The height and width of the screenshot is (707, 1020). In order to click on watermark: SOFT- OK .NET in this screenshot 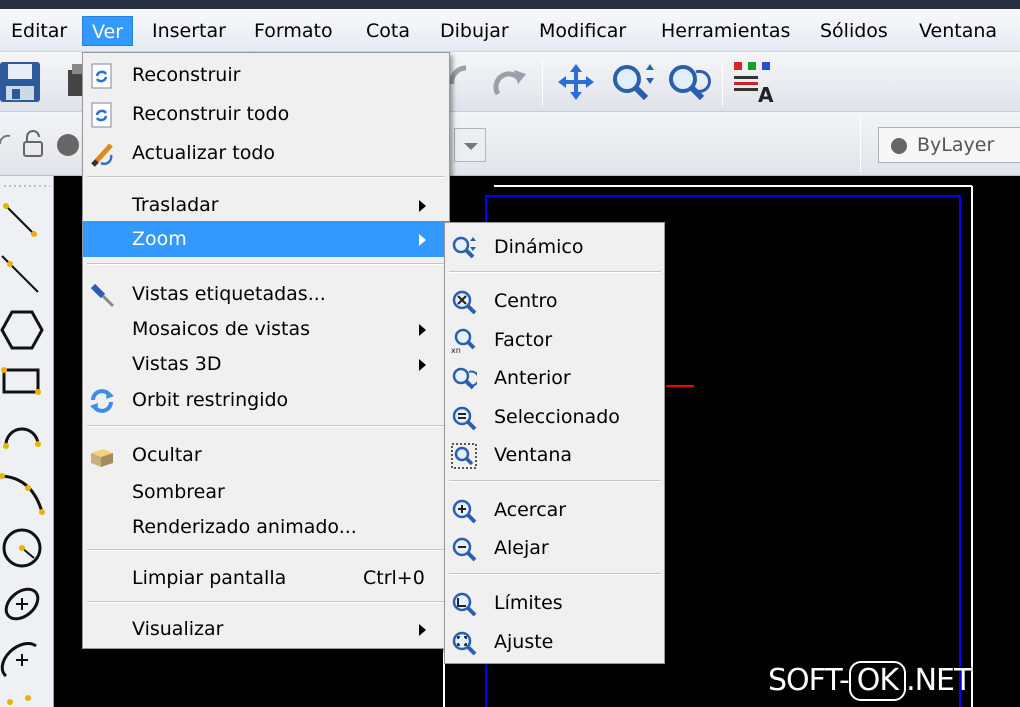, I will do `click(870, 681)`.